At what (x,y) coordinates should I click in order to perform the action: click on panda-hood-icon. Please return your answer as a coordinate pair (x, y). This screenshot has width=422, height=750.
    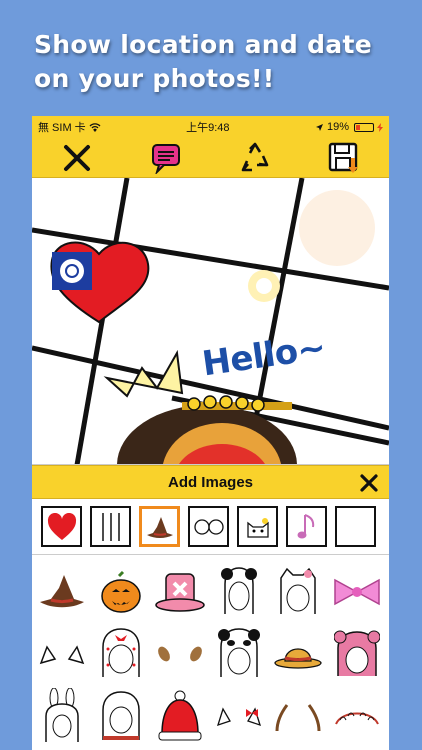
    Looking at the image, I should click on (238, 590).